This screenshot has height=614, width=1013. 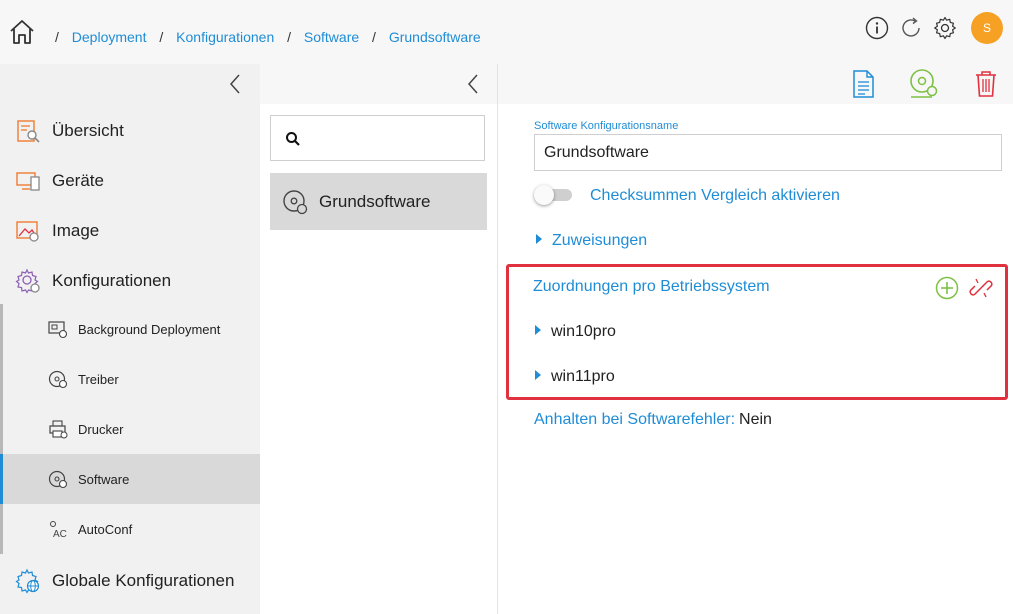 I want to click on detail-toolbar, so click(x=755, y=84).